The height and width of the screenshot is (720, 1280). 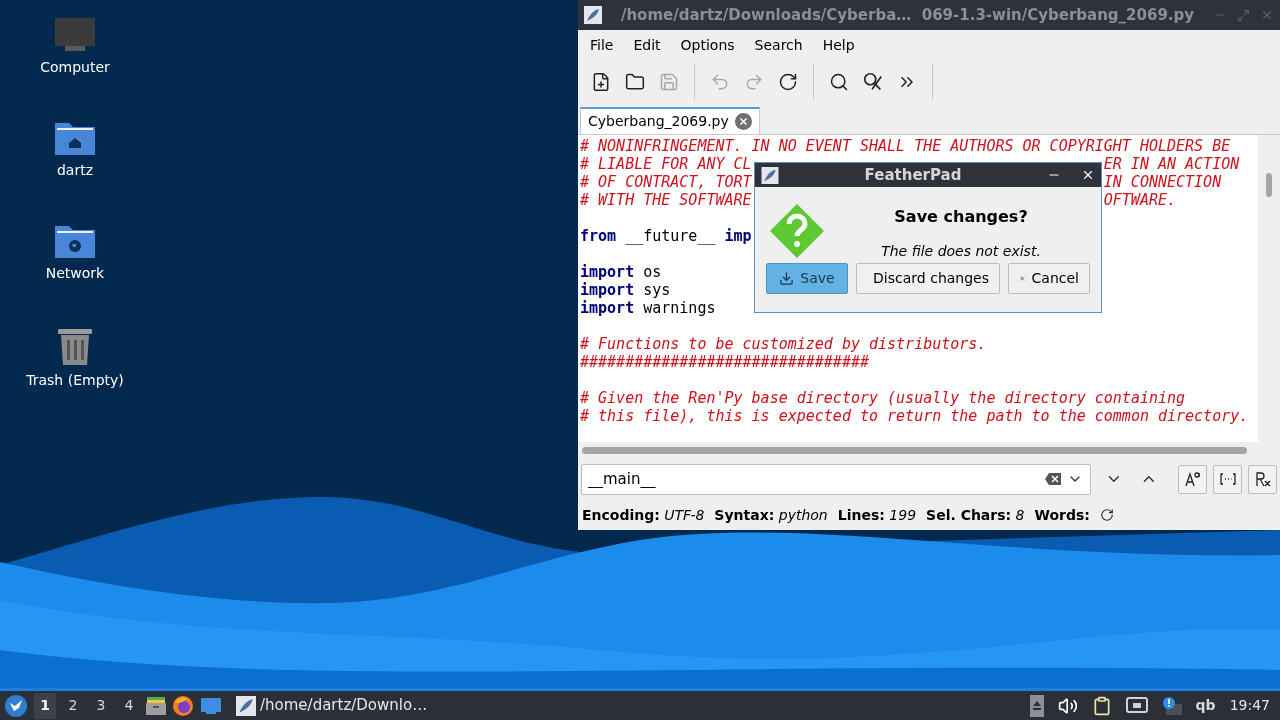 I want to click on menu-item: Search, so click(x=778, y=45).